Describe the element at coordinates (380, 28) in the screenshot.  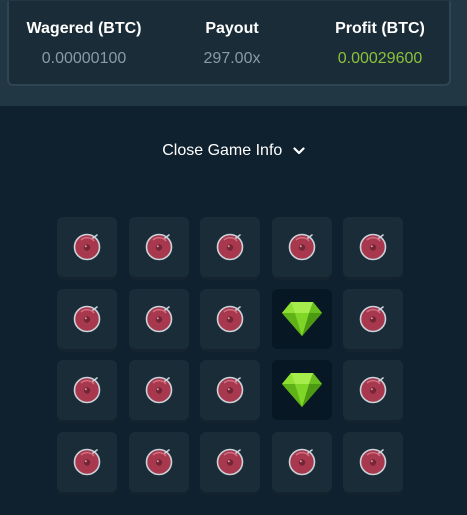
I see `profit-label: Profit (BTC)` at that location.